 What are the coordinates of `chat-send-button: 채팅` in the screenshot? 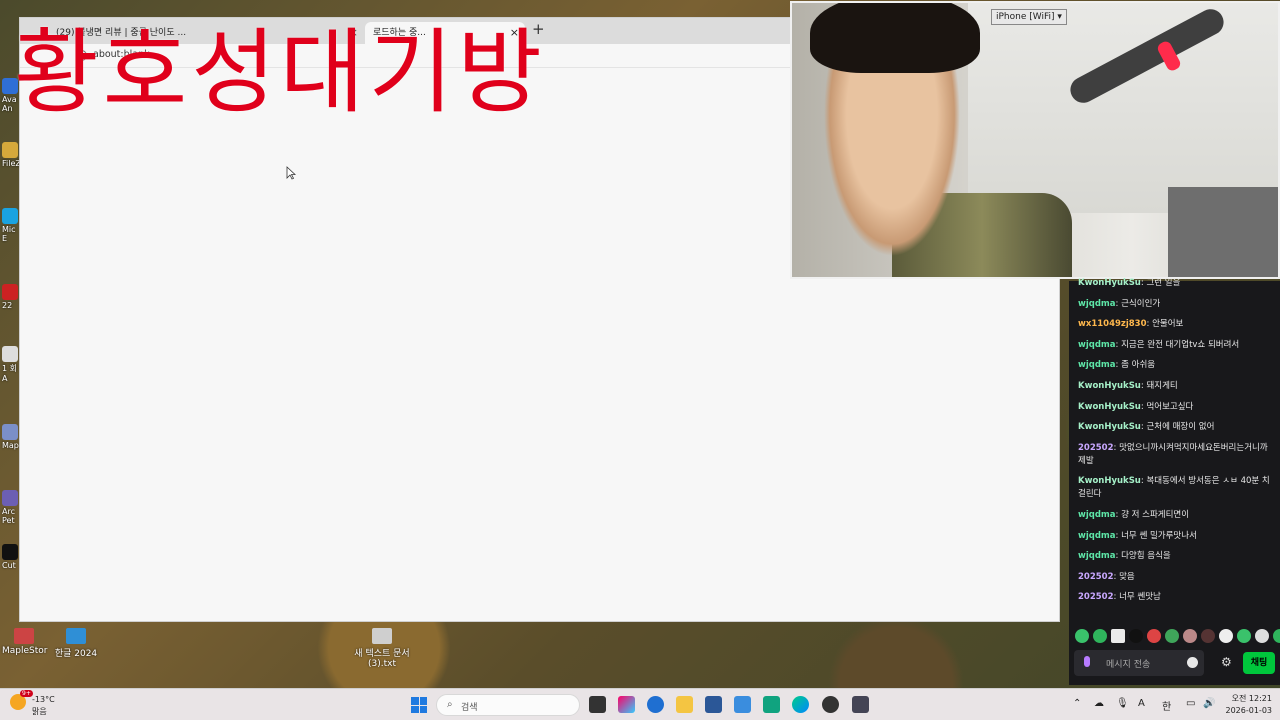 It's located at (1259, 663).